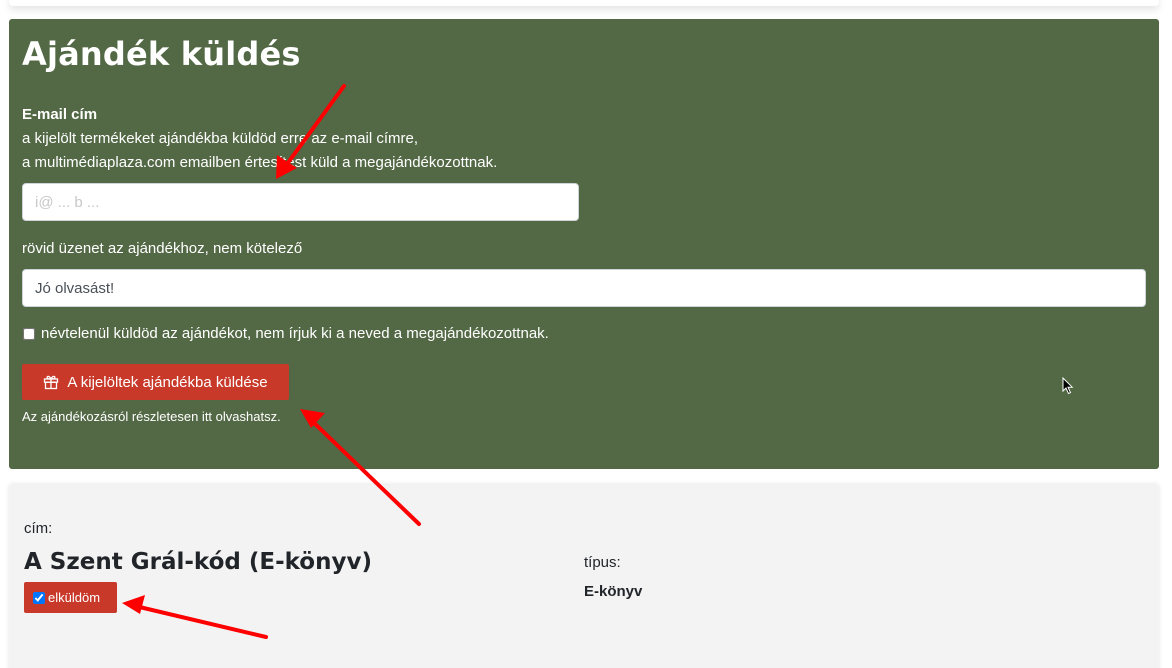  Describe the element at coordinates (198, 562) in the screenshot. I see `product-title: A Szent Grál-kód (E-könyv)` at that location.